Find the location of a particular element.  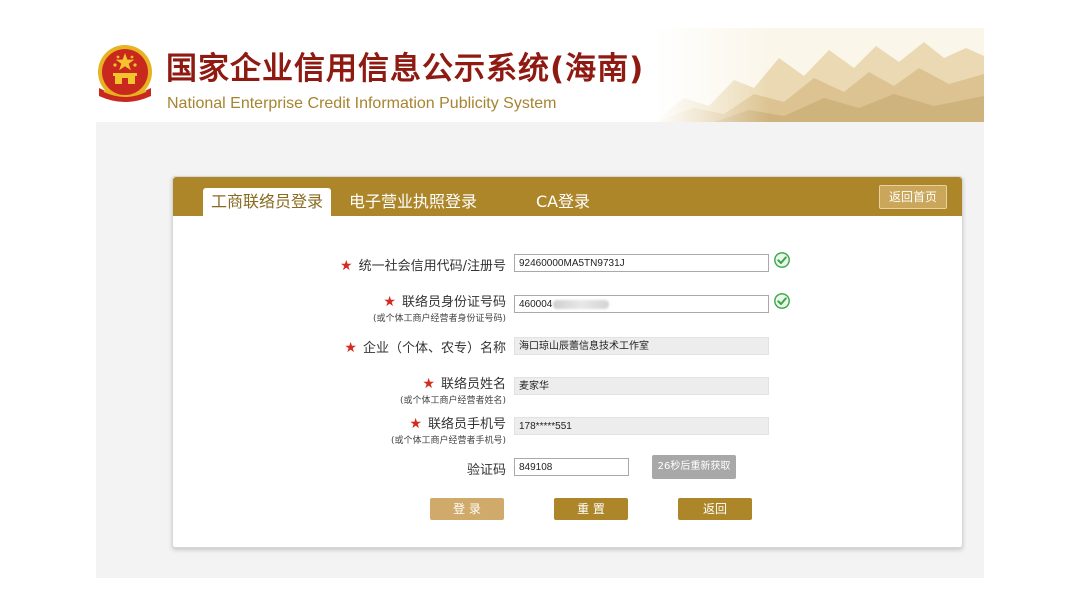

contact-name-label: 联络员姓名 is located at coordinates (473, 384).